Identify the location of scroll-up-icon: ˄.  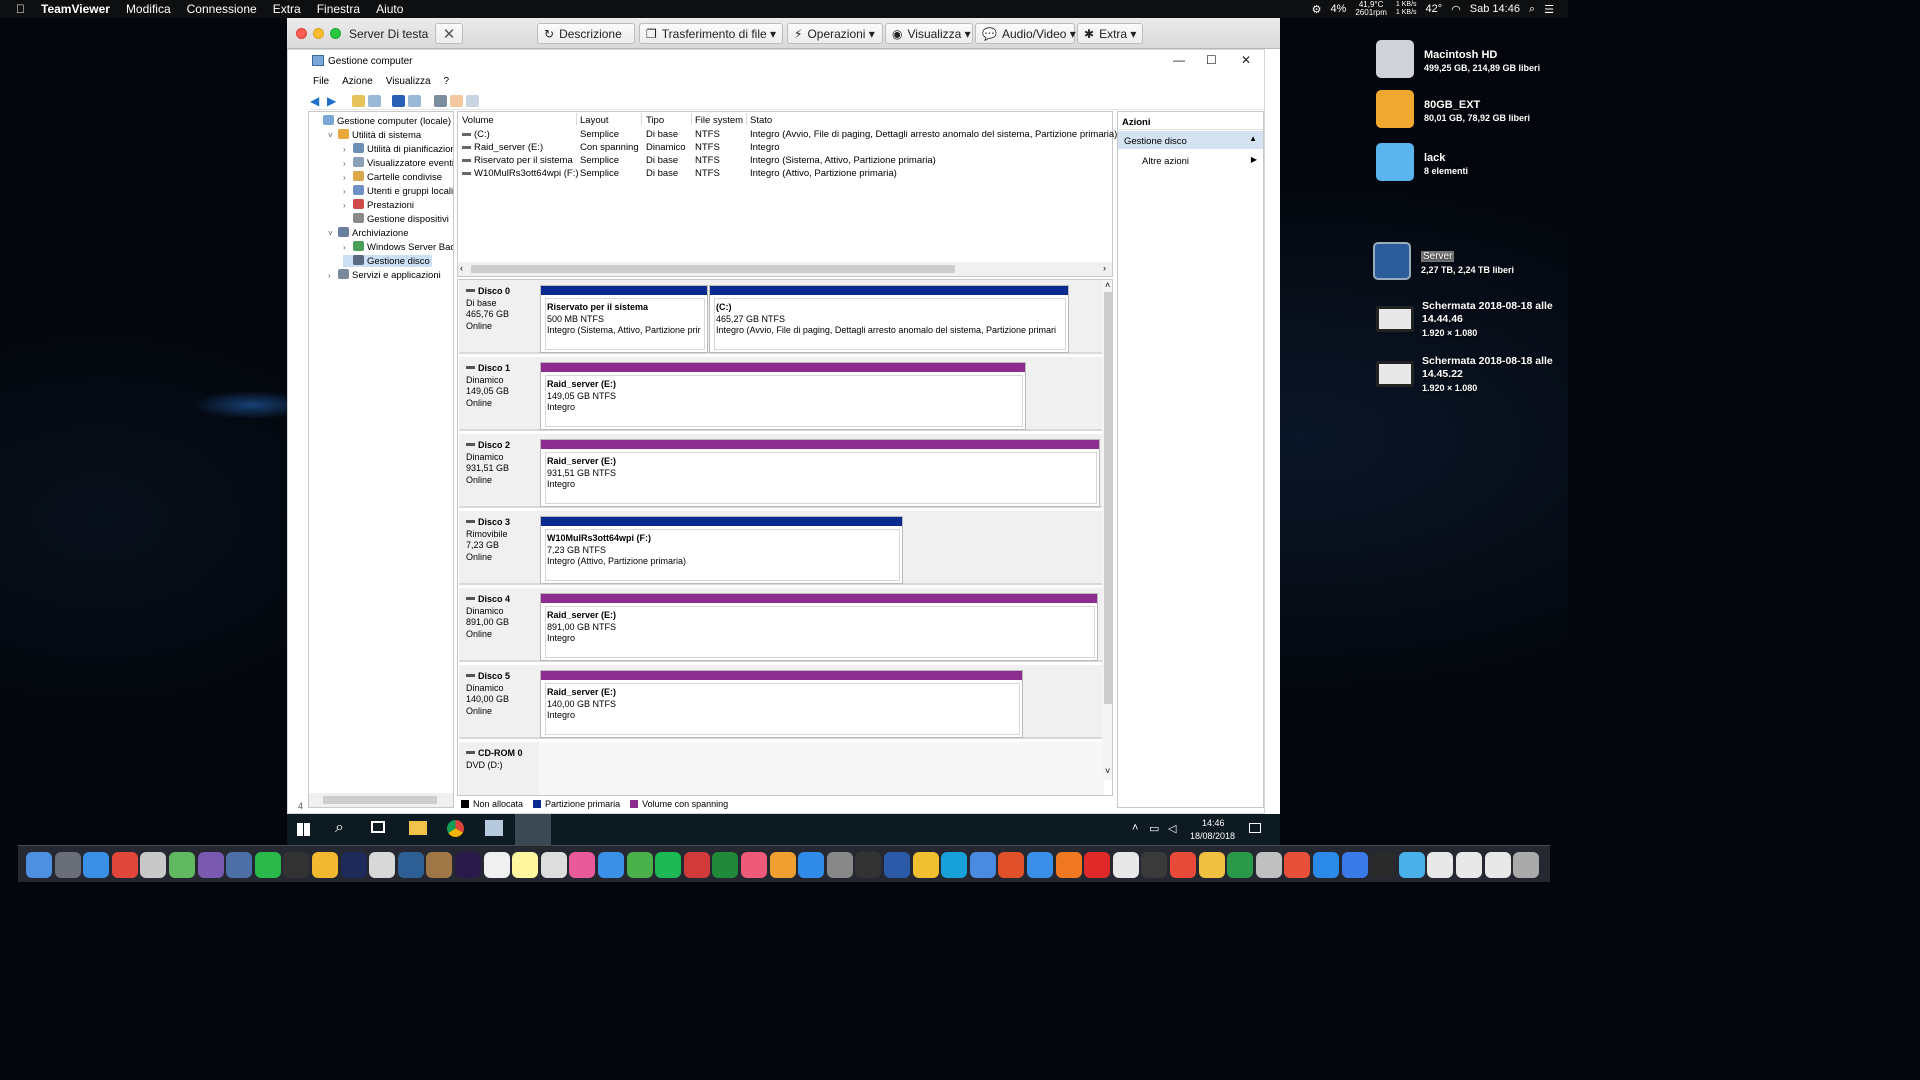
(1107, 285).